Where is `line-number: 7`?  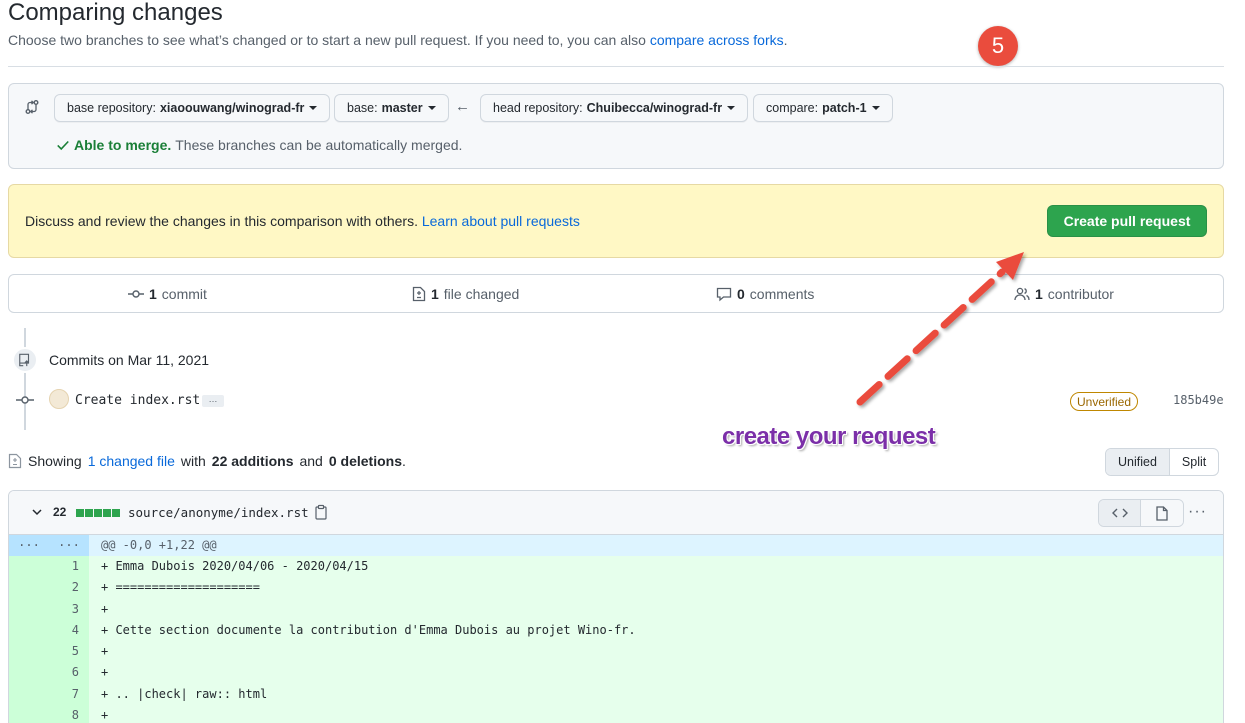
line-number: 7 is located at coordinates (49, 694).